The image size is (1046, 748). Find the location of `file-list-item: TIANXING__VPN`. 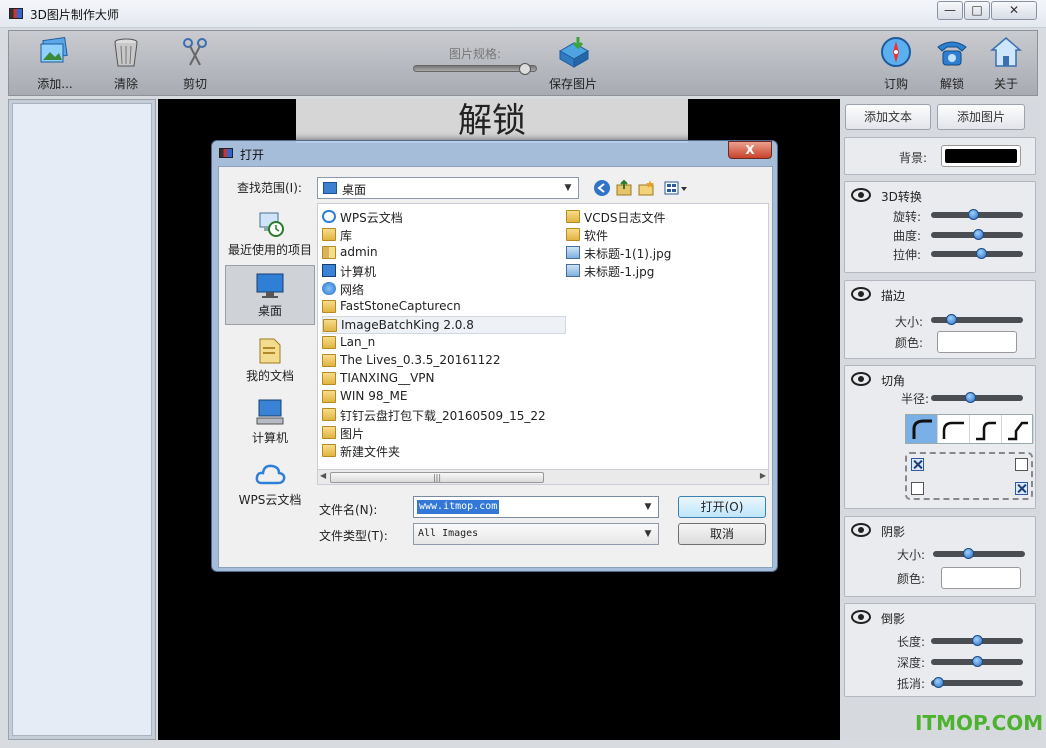

file-list-item: TIANXING__VPN is located at coordinates (444, 379).